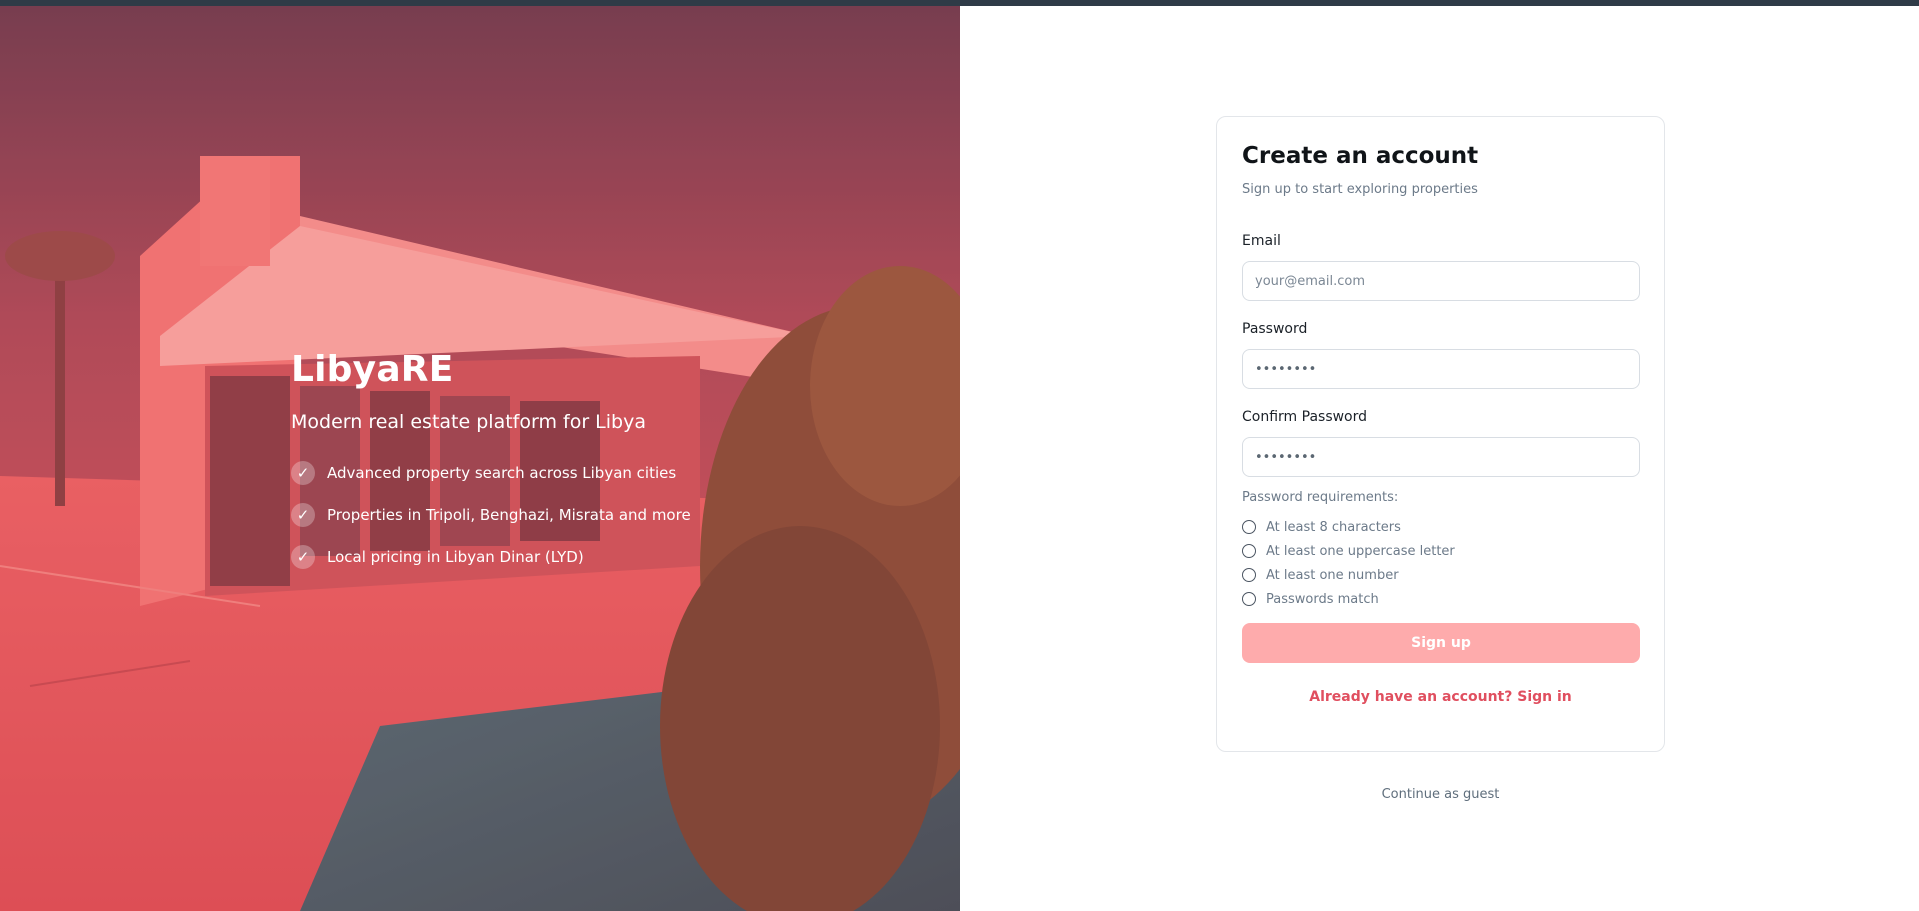 The width and height of the screenshot is (1919, 911). What do you see at coordinates (1360, 156) in the screenshot?
I see `form-title: Create an account` at bounding box center [1360, 156].